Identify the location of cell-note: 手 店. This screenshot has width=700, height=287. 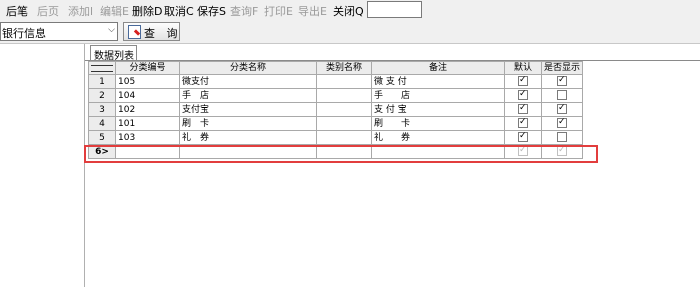
(438, 95).